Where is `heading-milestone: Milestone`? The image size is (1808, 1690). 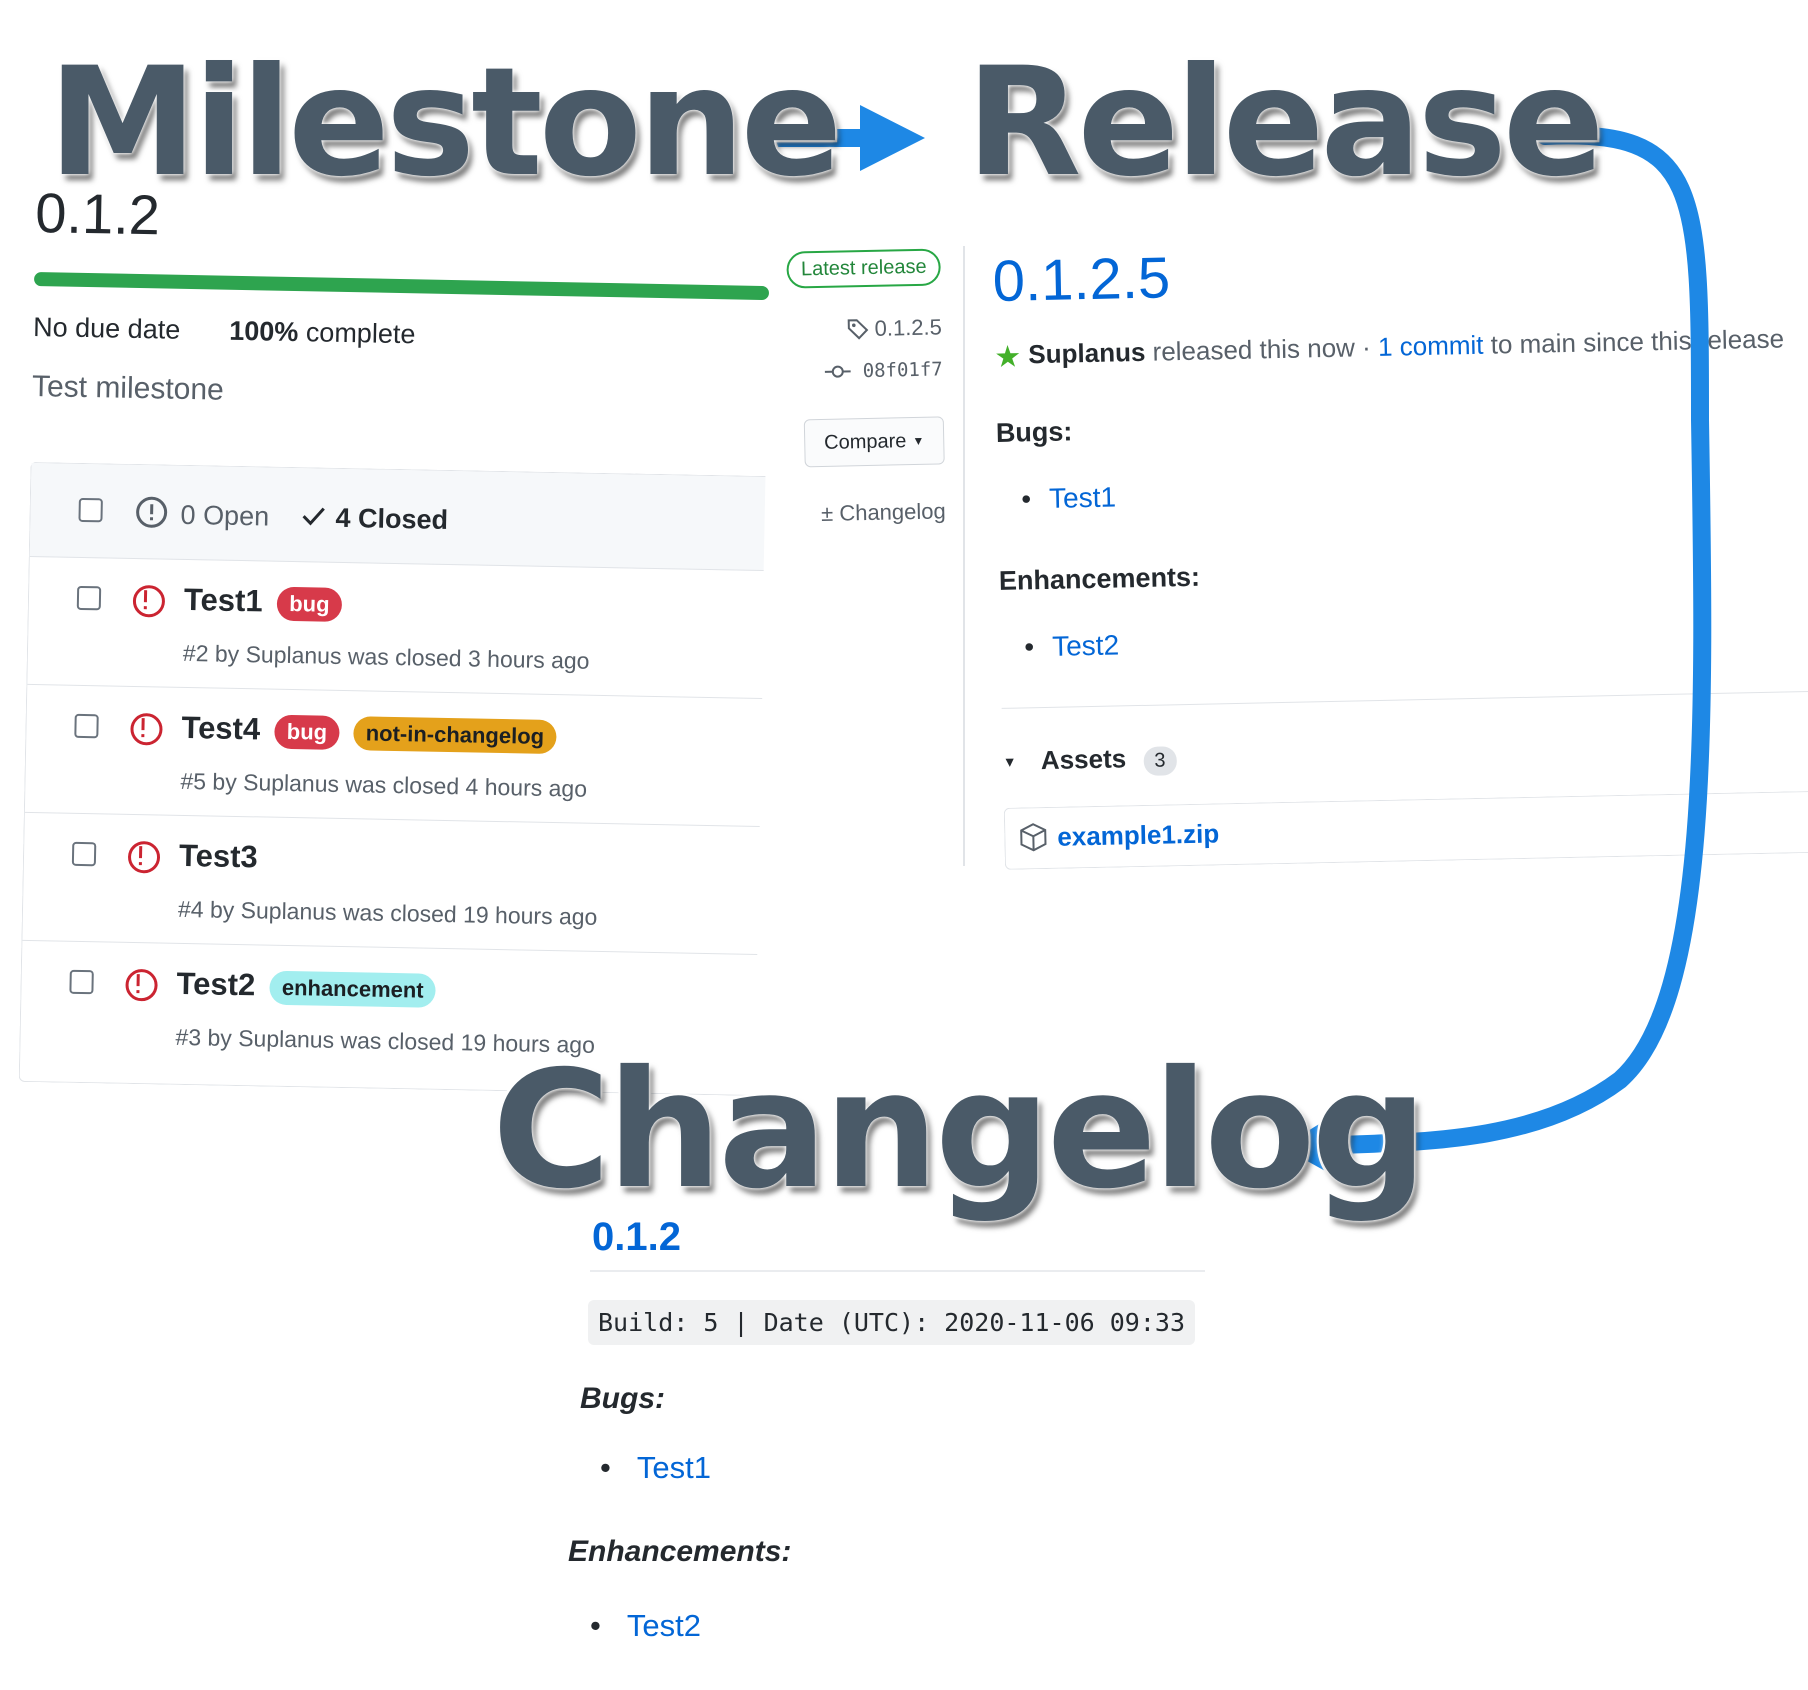 heading-milestone: Milestone is located at coordinates (445, 123).